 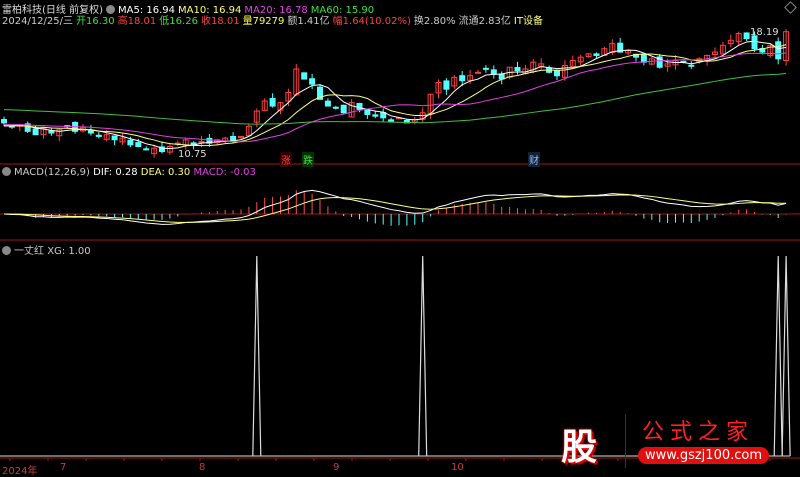 What do you see at coordinates (224, 172) in the screenshot?
I see `macd-value: MACD: -0.03` at bounding box center [224, 172].